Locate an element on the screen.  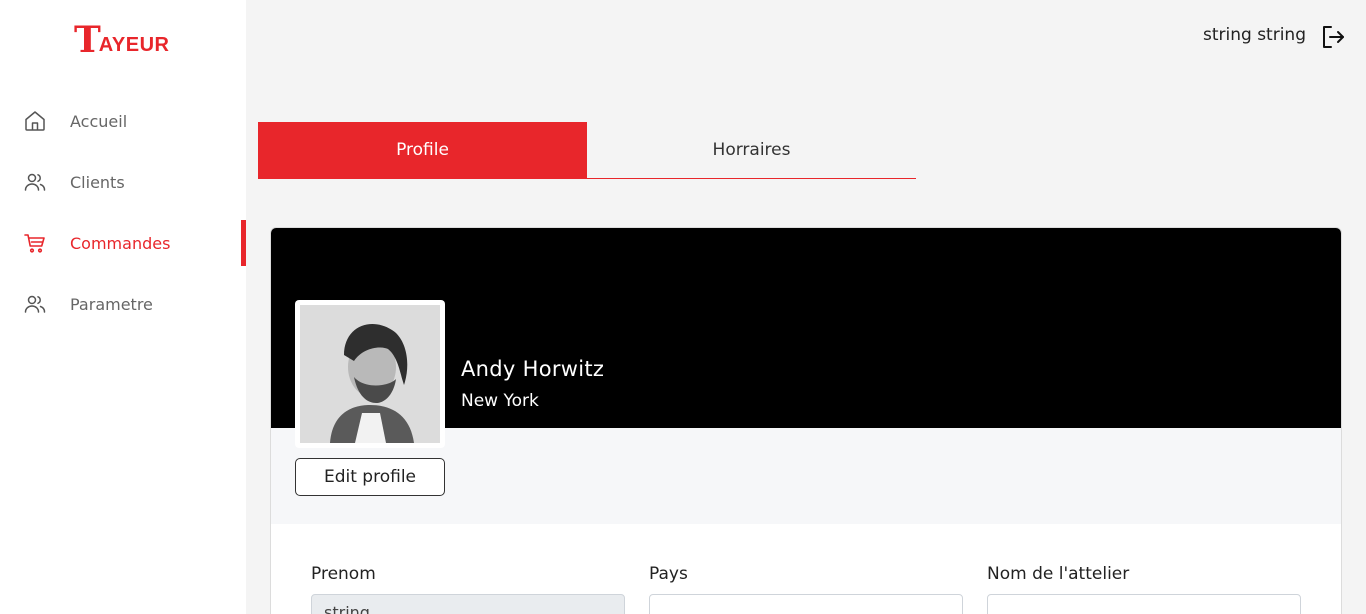
field-pays: Pays is located at coordinates (806, 589).